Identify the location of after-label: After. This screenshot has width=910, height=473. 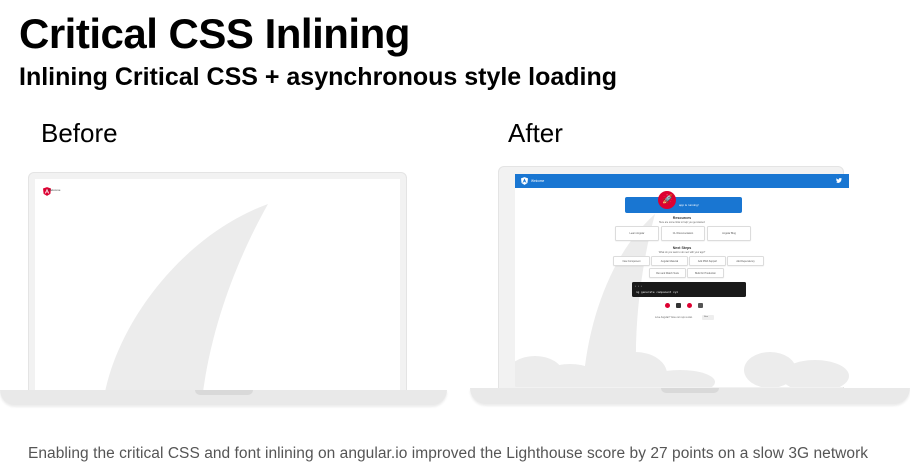
(535, 133).